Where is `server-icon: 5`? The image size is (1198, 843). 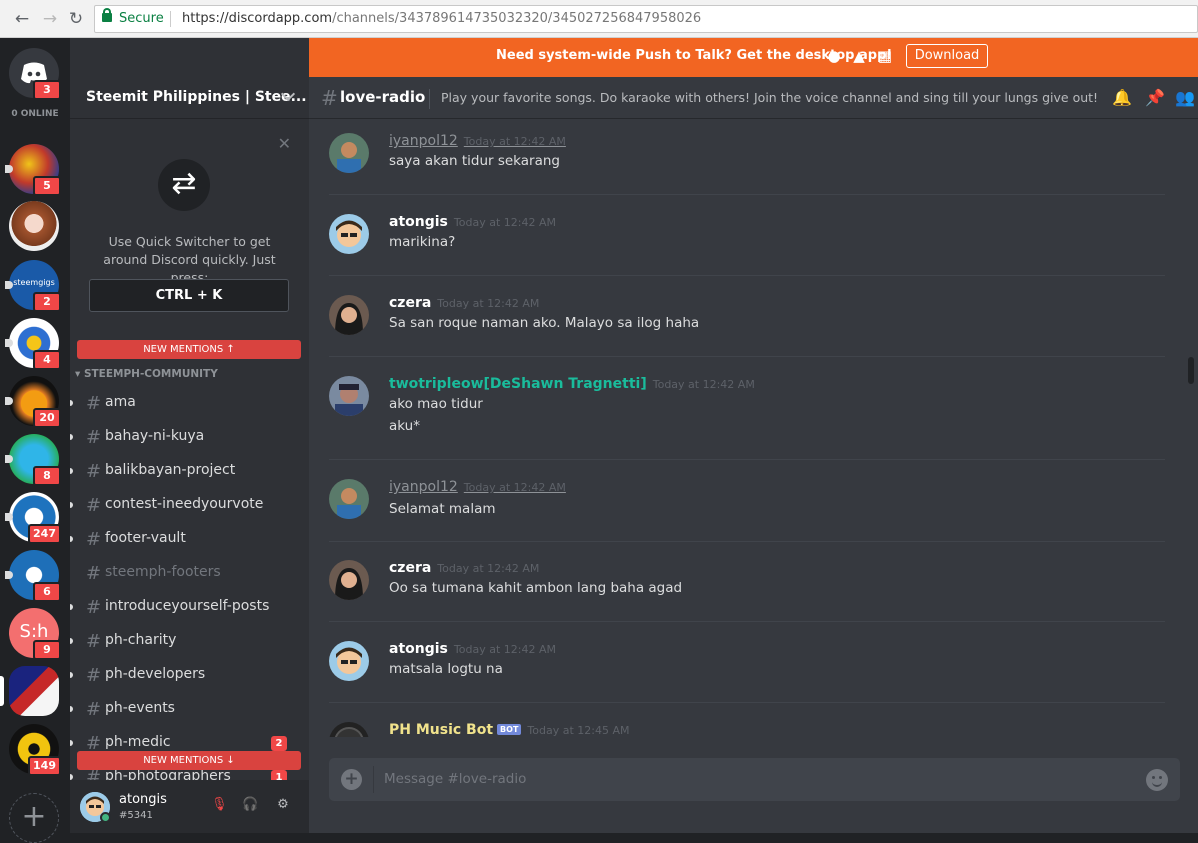
server-icon: 5 is located at coordinates (33, 170).